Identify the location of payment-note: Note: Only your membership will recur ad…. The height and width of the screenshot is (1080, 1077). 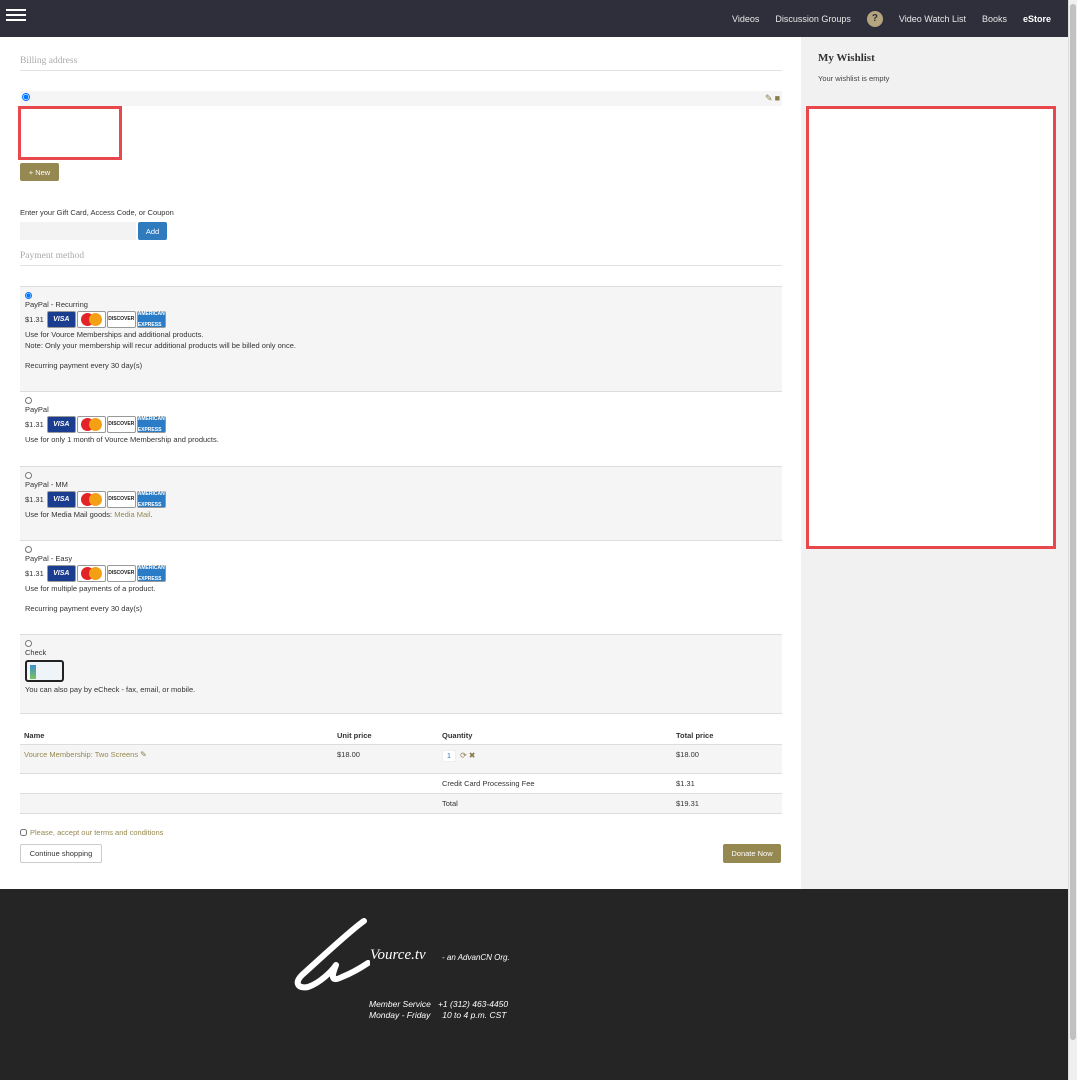
(160, 345).